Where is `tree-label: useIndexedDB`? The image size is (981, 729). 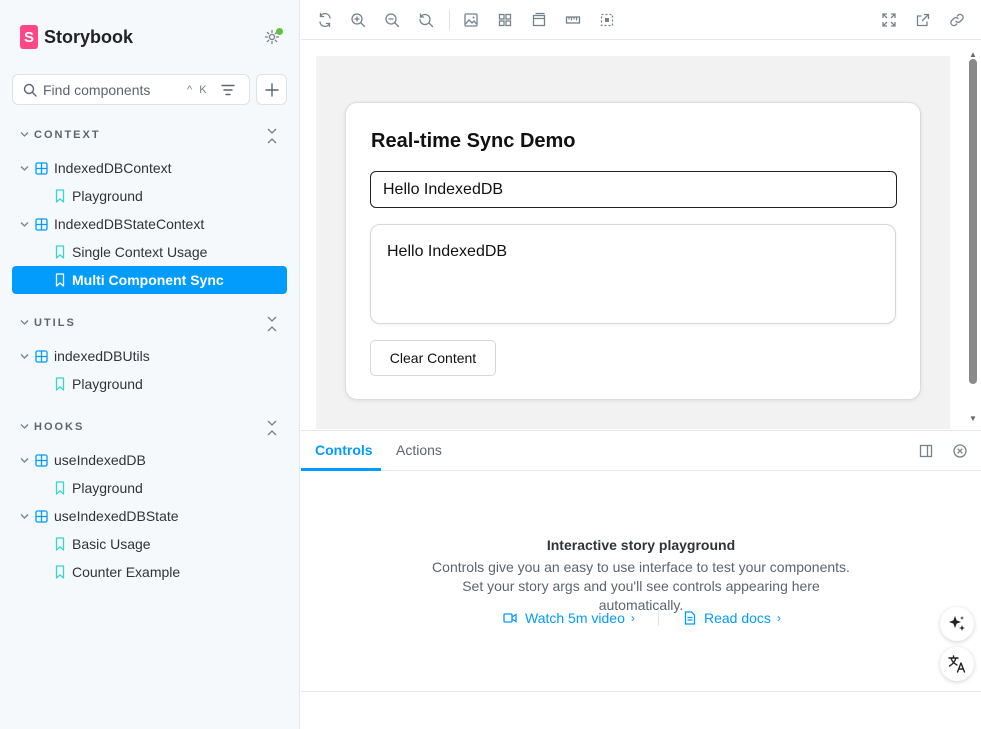 tree-label: useIndexedDB is located at coordinates (100, 460).